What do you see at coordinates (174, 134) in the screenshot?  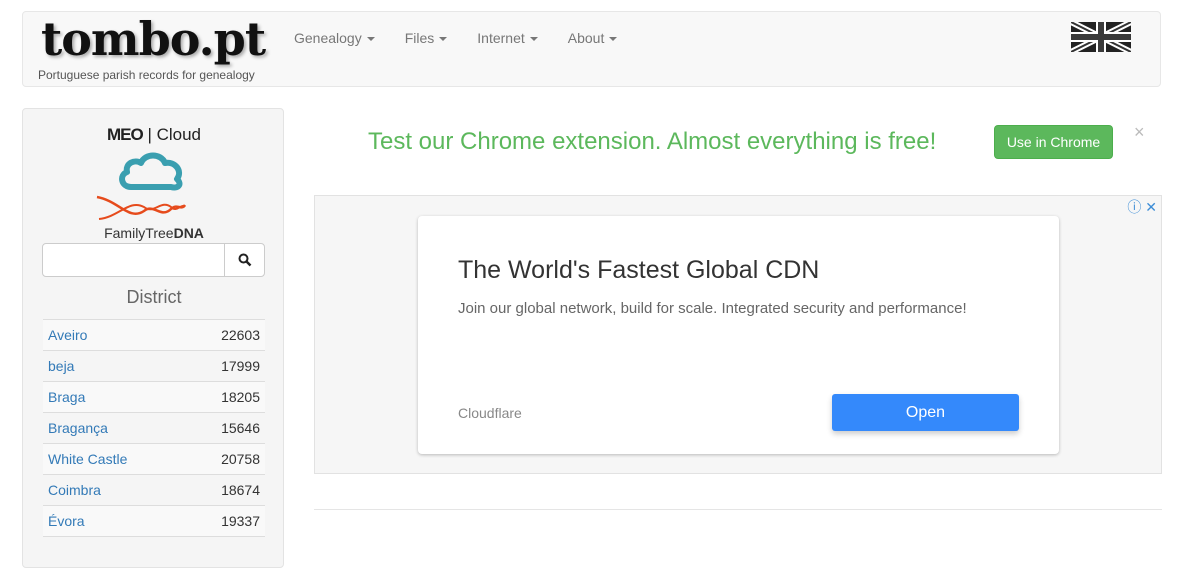 I see `meo-logo-suffix: | Cloud` at bounding box center [174, 134].